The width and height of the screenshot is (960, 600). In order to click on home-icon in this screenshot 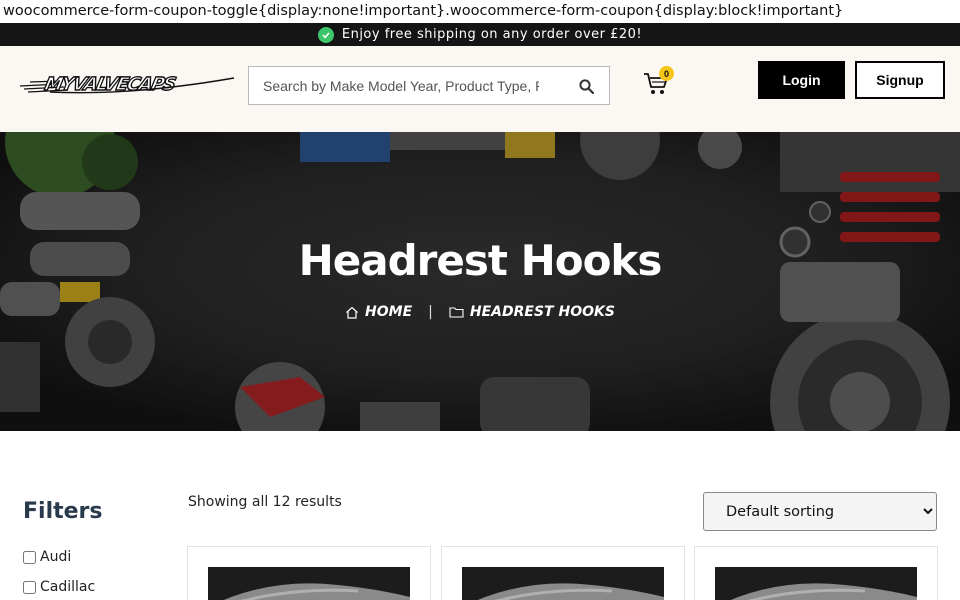, I will do `click(352, 312)`.